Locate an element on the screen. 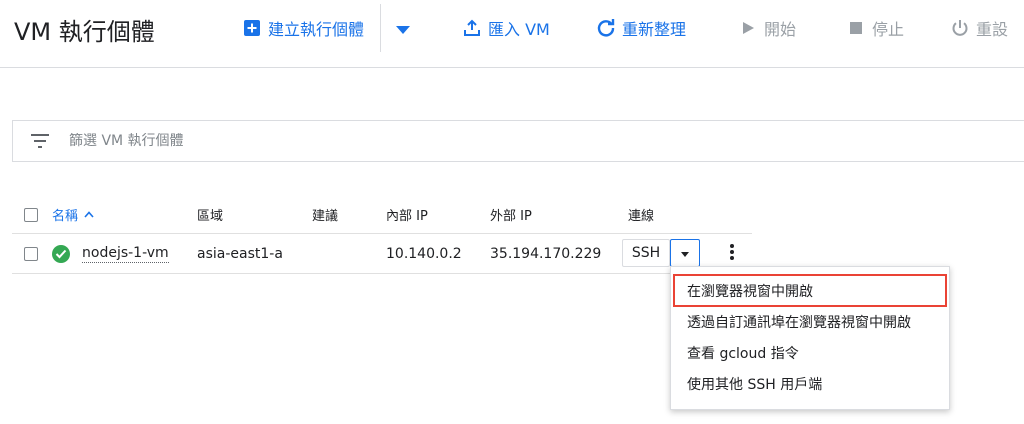  create-instance-button: 建立執行個體 is located at coordinates (303, 28).